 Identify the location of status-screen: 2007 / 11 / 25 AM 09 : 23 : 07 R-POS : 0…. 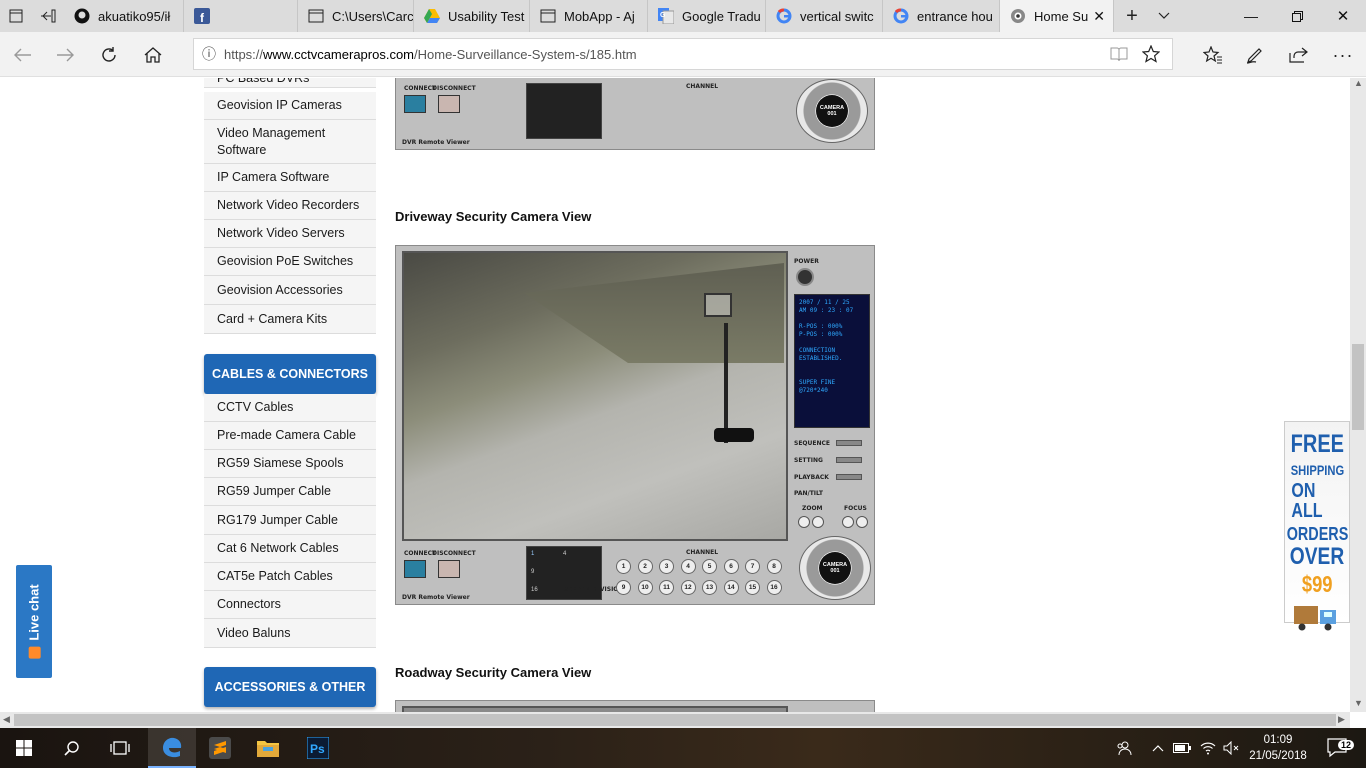
(832, 361).